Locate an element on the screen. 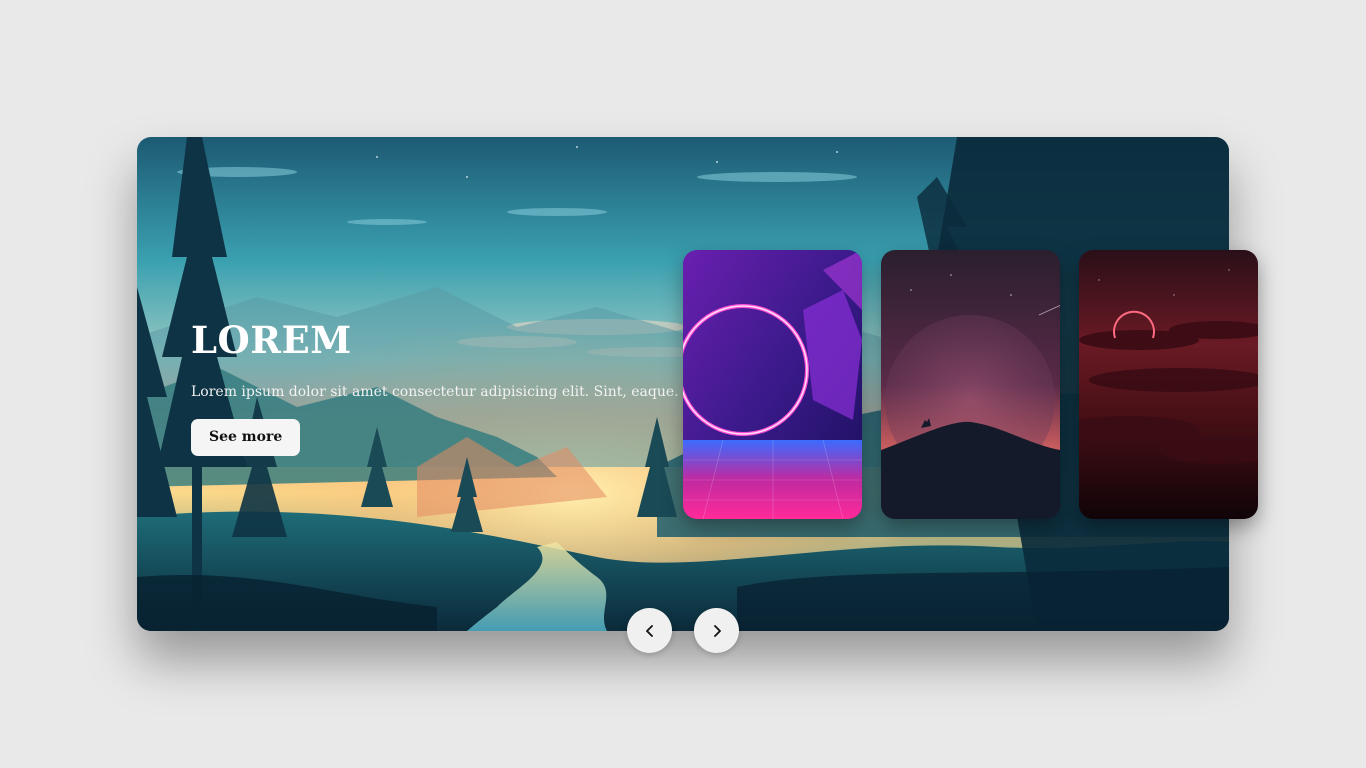 This screenshot has height=768, width=1366. slide-card-neon-ring is located at coordinates (772, 384).